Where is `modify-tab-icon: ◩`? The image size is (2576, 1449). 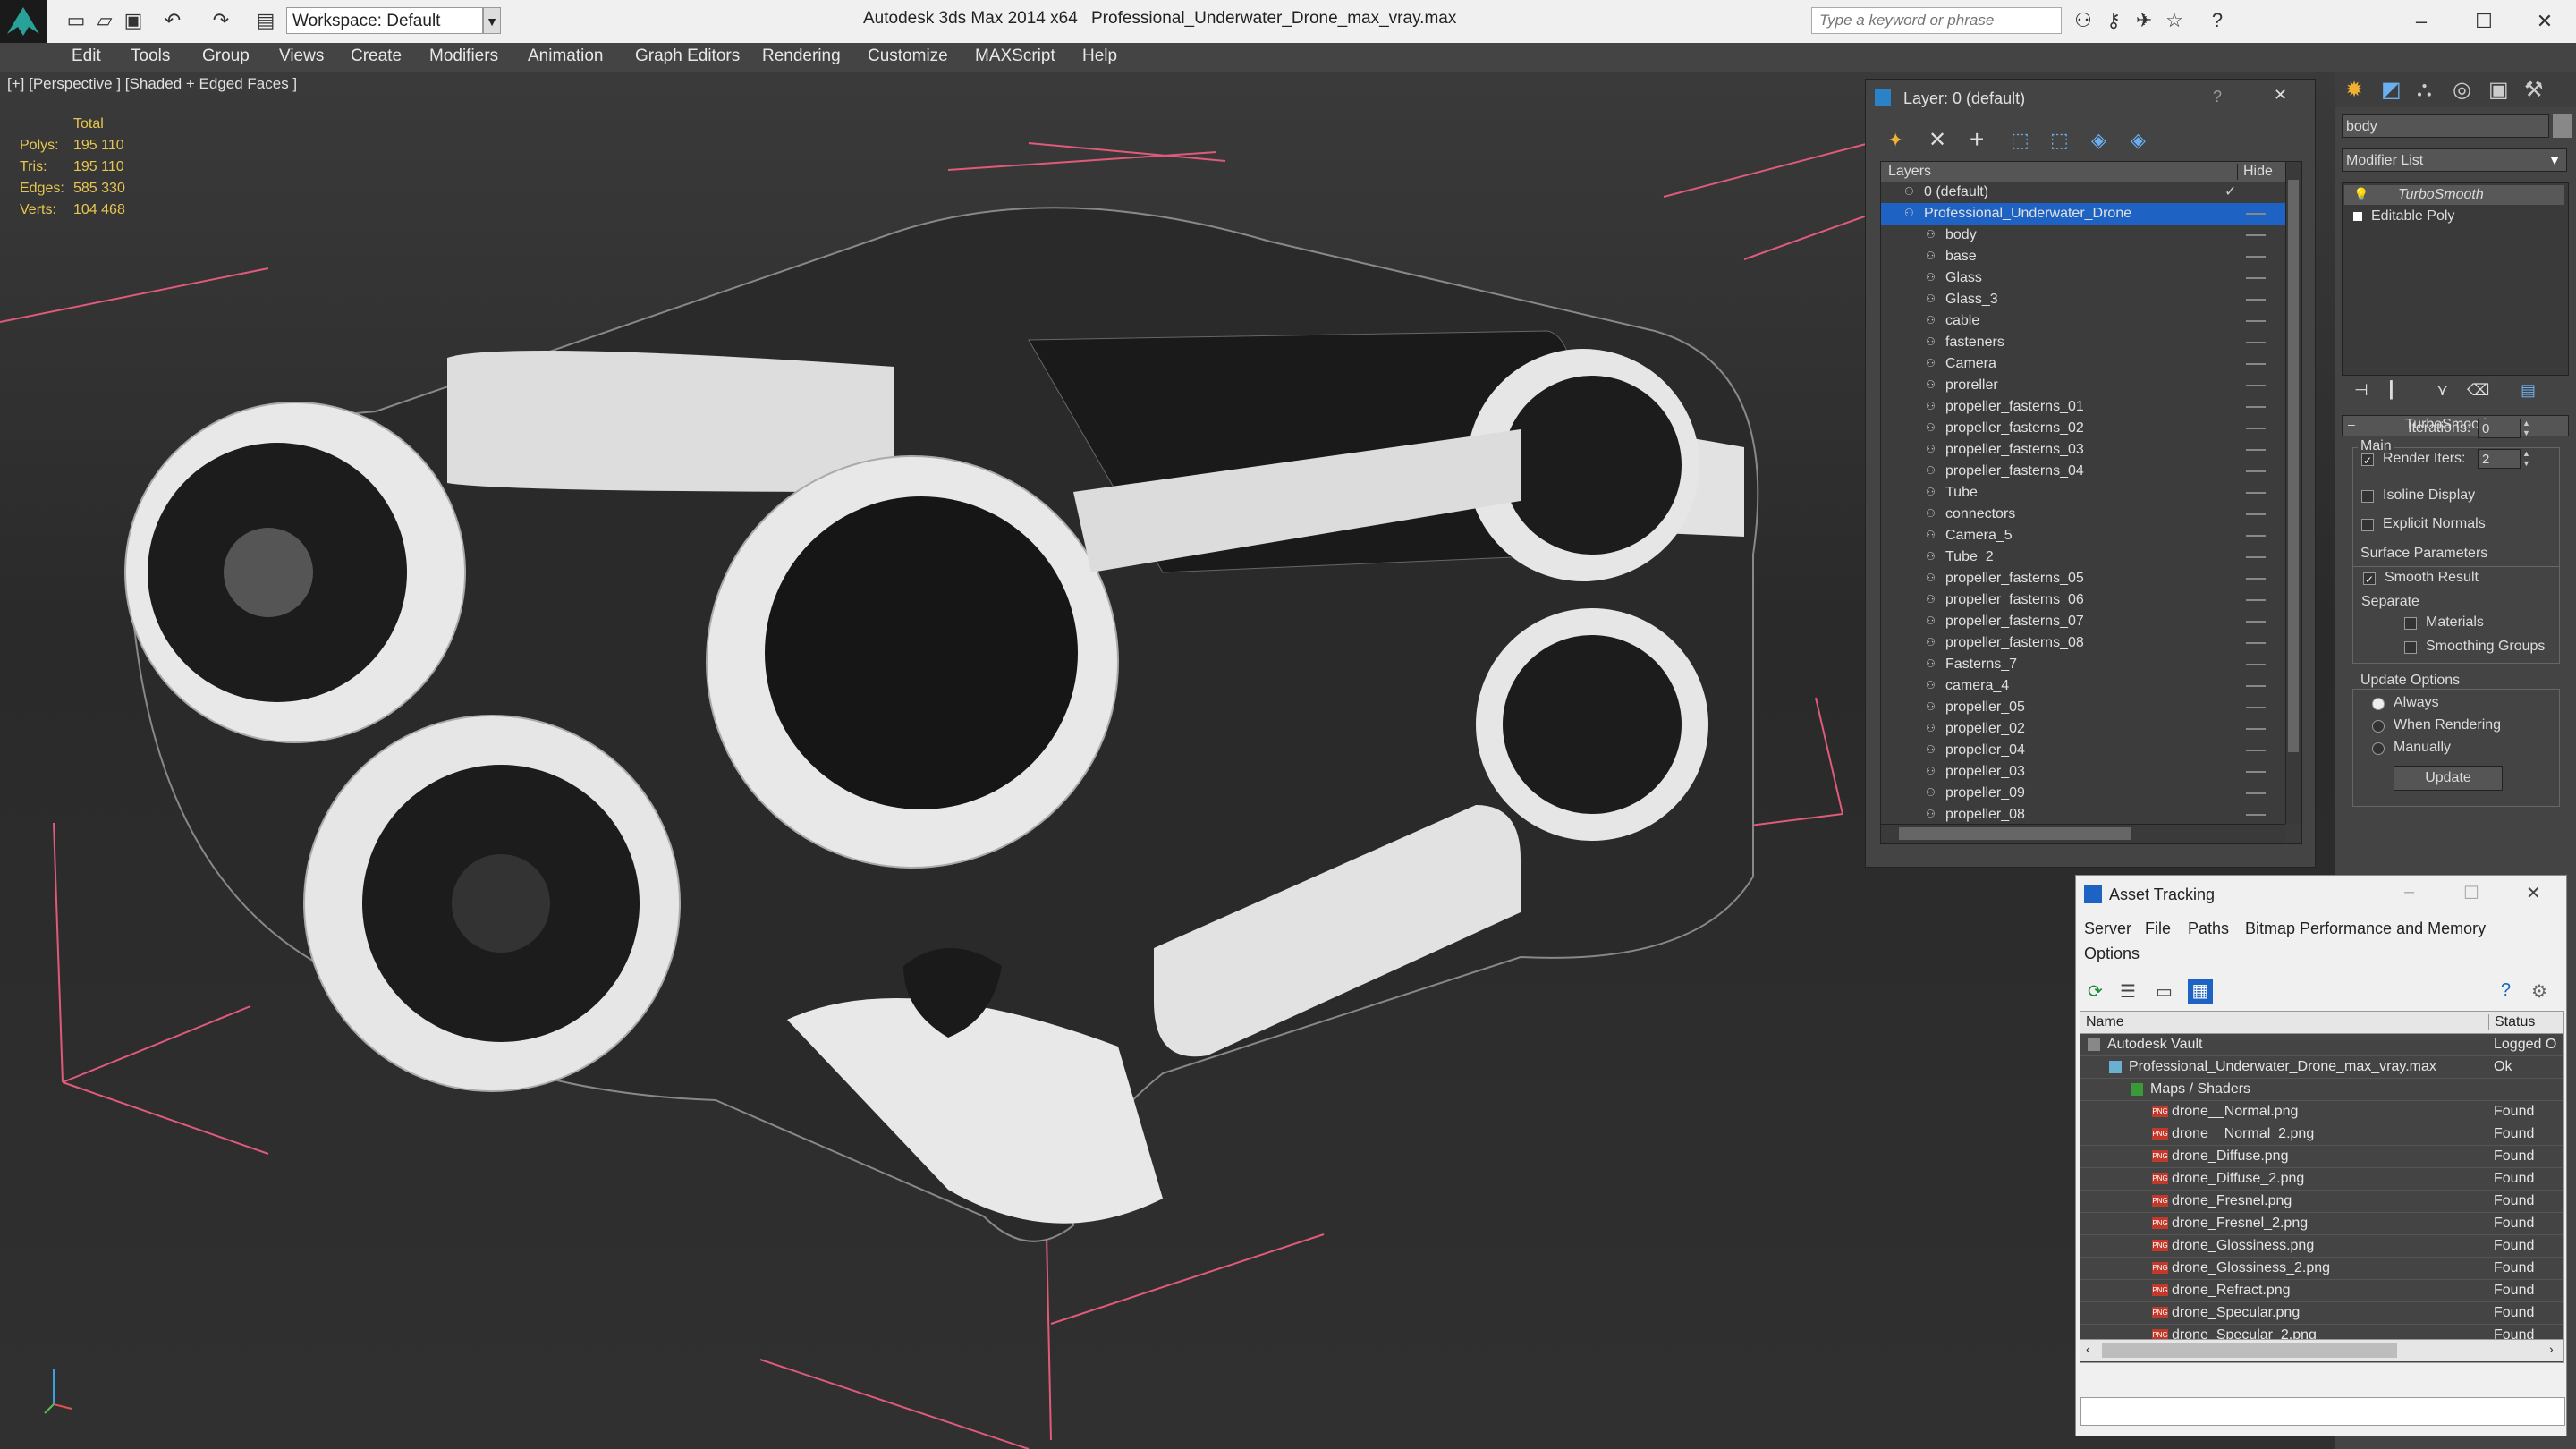 modify-tab-icon: ◩ is located at coordinates (2391, 90).